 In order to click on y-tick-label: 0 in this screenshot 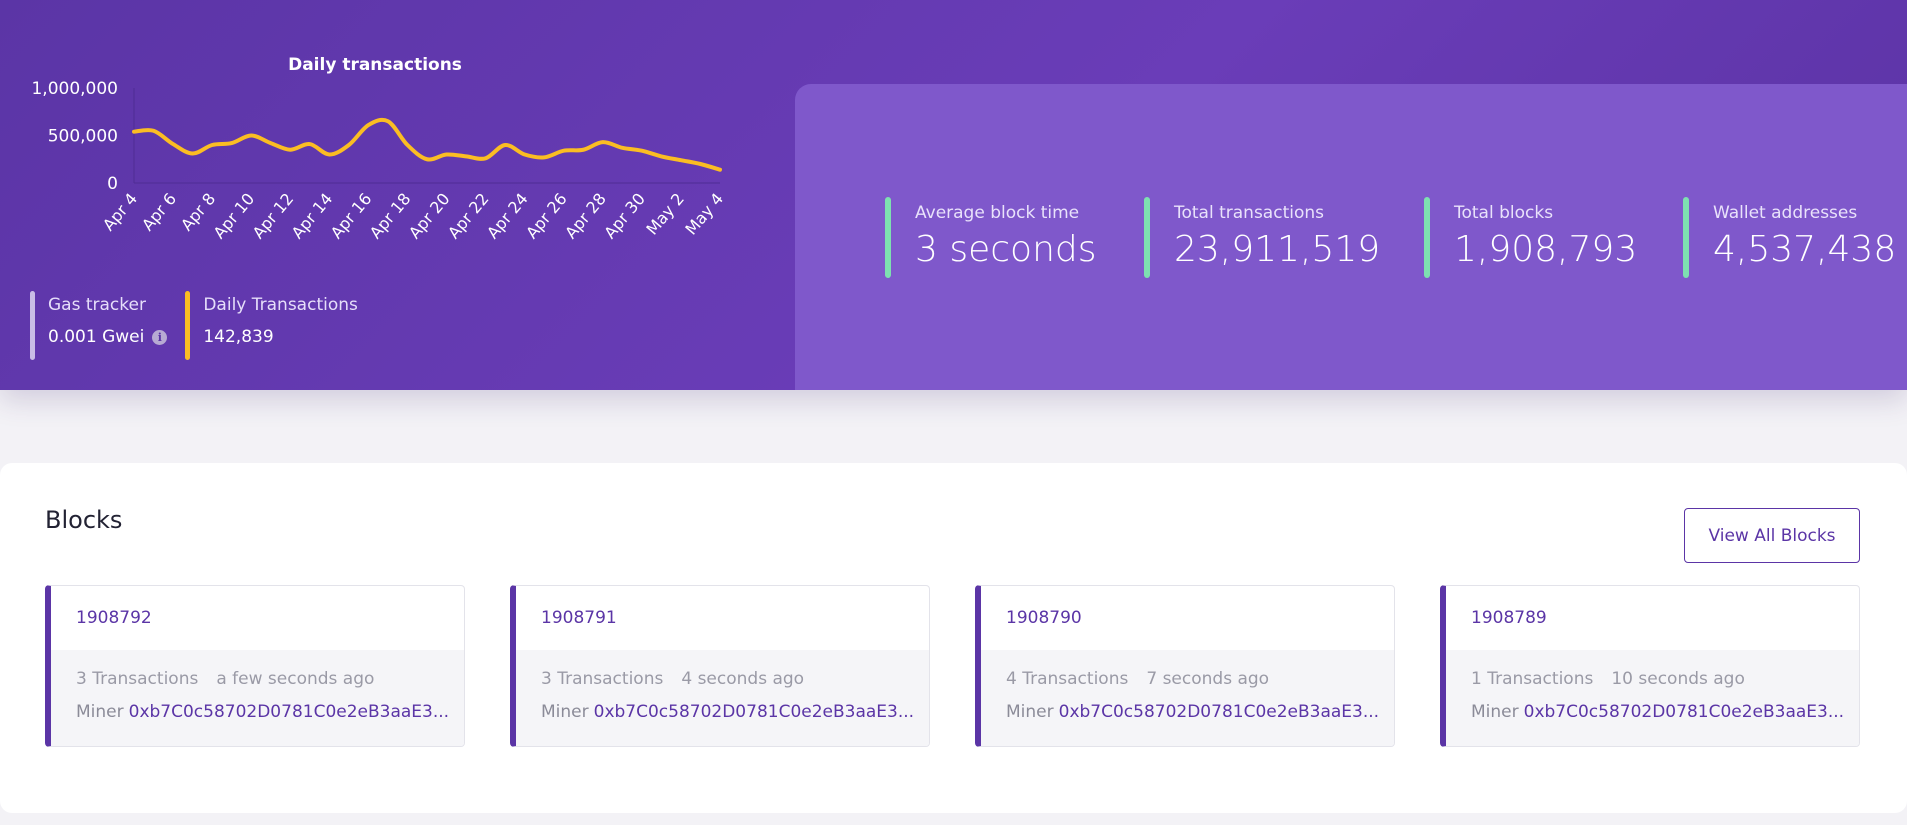, I will do `click(112, 184)`.